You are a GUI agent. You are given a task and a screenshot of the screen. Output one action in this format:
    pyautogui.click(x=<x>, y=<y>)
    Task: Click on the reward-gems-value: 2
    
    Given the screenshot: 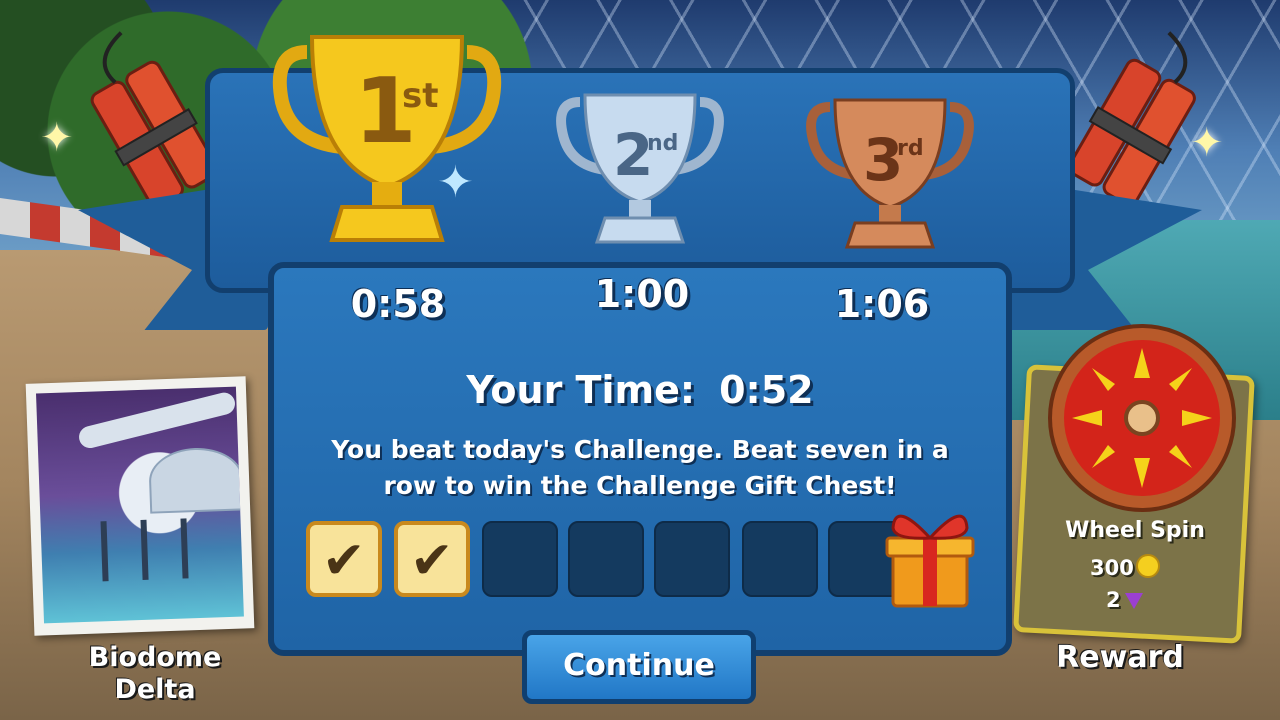 What is the action you would take?
    pyautogui.click(x=1113, y=600)
    